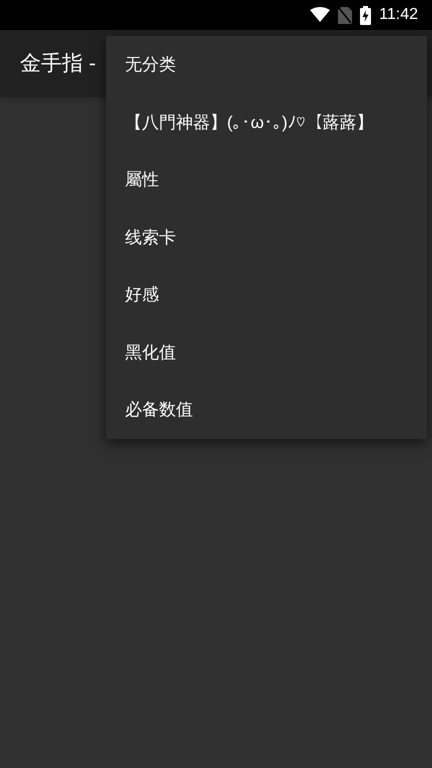 The image size is (432, 768). What do you see at coordinates (266, 65) in the screenshot?
I see `menu-item: 无分类` at bounding box center [266, 65].